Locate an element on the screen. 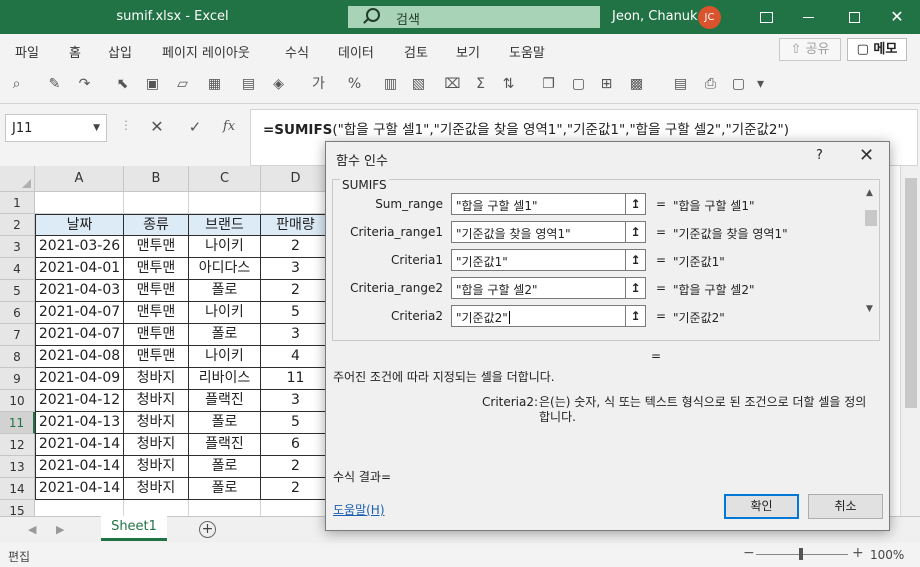 Image resolution: width=920 pixels, height=567 pixels. font-color-icon: 가 is located at coordinates (318, 84).